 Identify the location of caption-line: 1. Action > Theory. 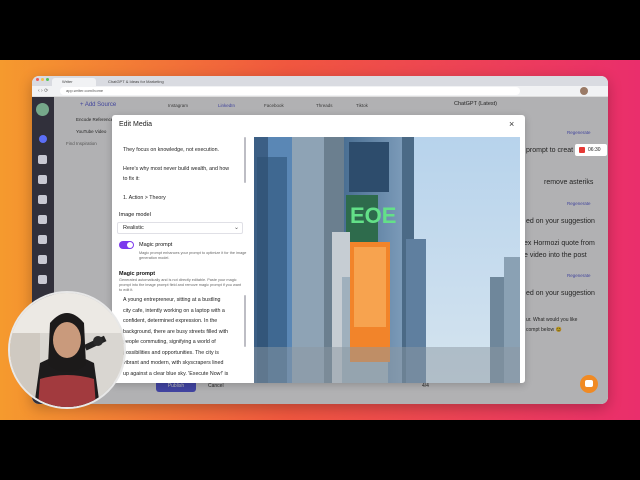
(144, 198).